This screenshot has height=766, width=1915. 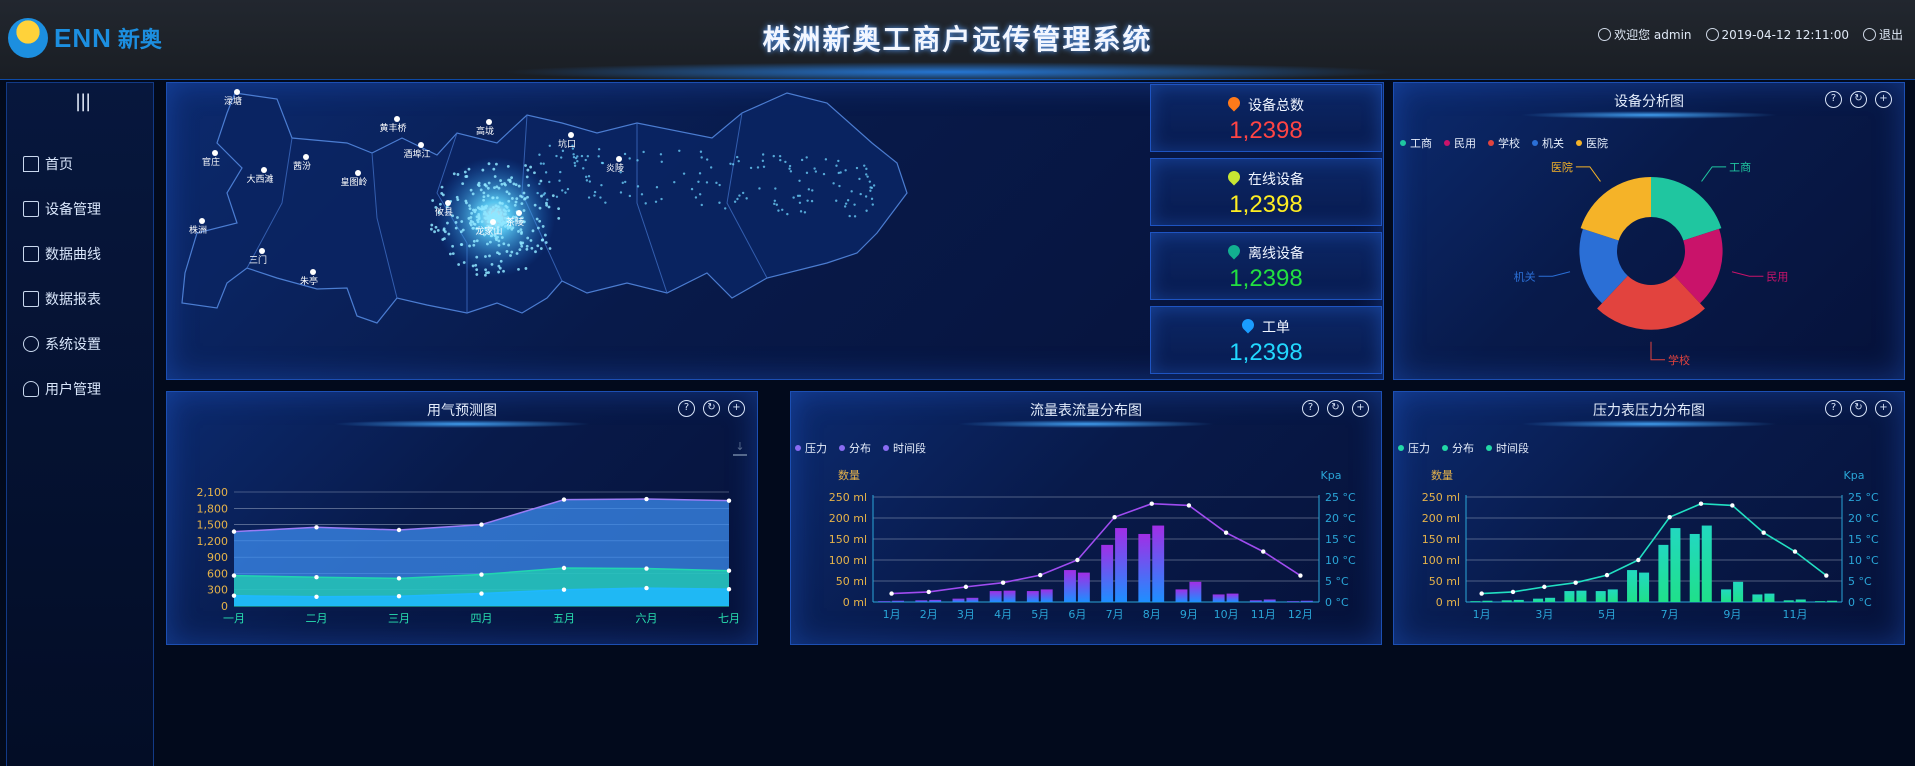 I want to click on y-axis-title: 数量, so click(x=1442, y=475).